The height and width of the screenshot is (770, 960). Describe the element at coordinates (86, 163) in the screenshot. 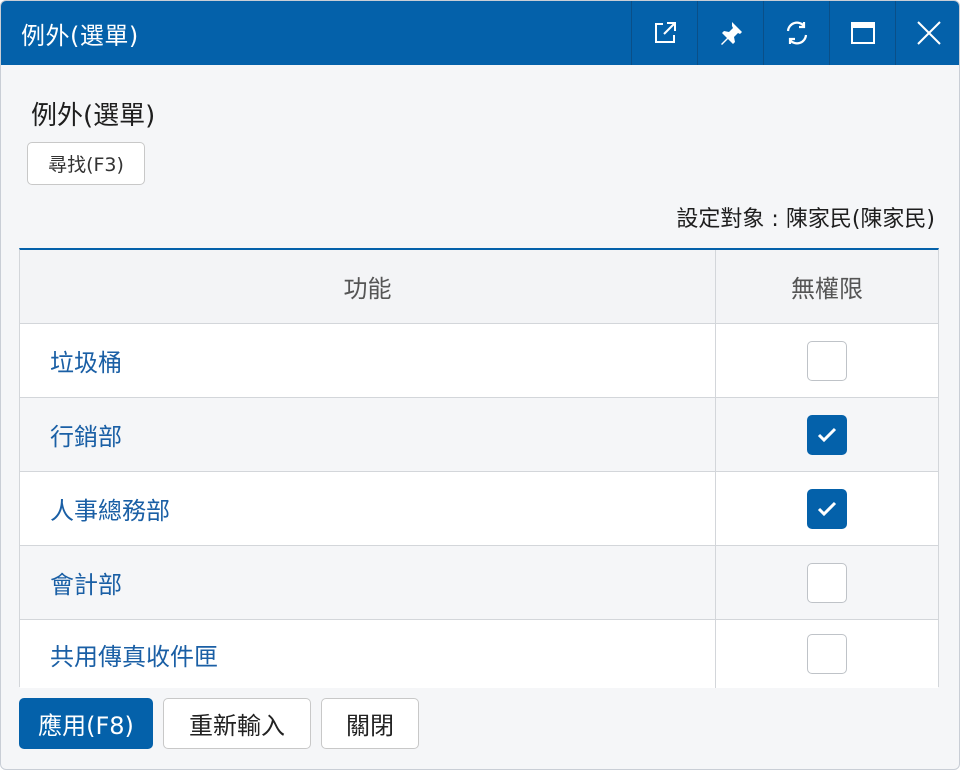

I see `find-button: 尋找(F3)` at that location.